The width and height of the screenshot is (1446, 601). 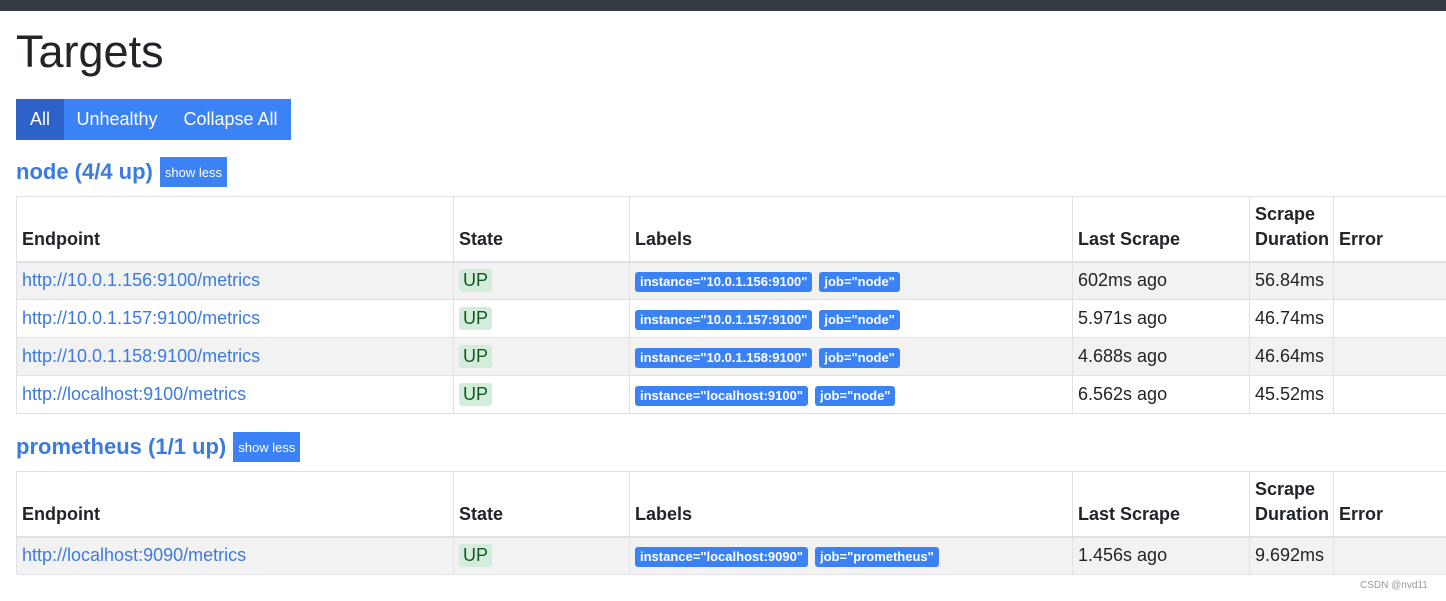 What do you see at coordinates (84, 172) in the screenshot?
I see `pool-title: node (4/4 up)` at bounding box center [84, 172].